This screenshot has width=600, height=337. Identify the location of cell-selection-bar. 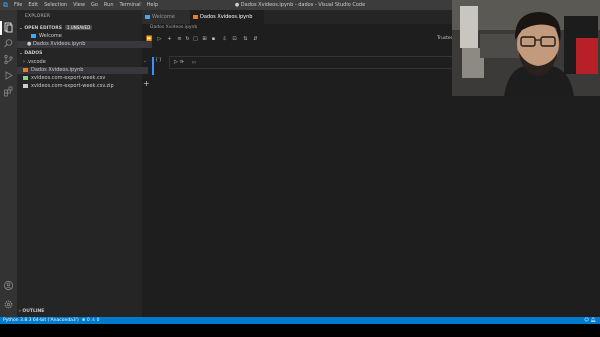
(153, 66).